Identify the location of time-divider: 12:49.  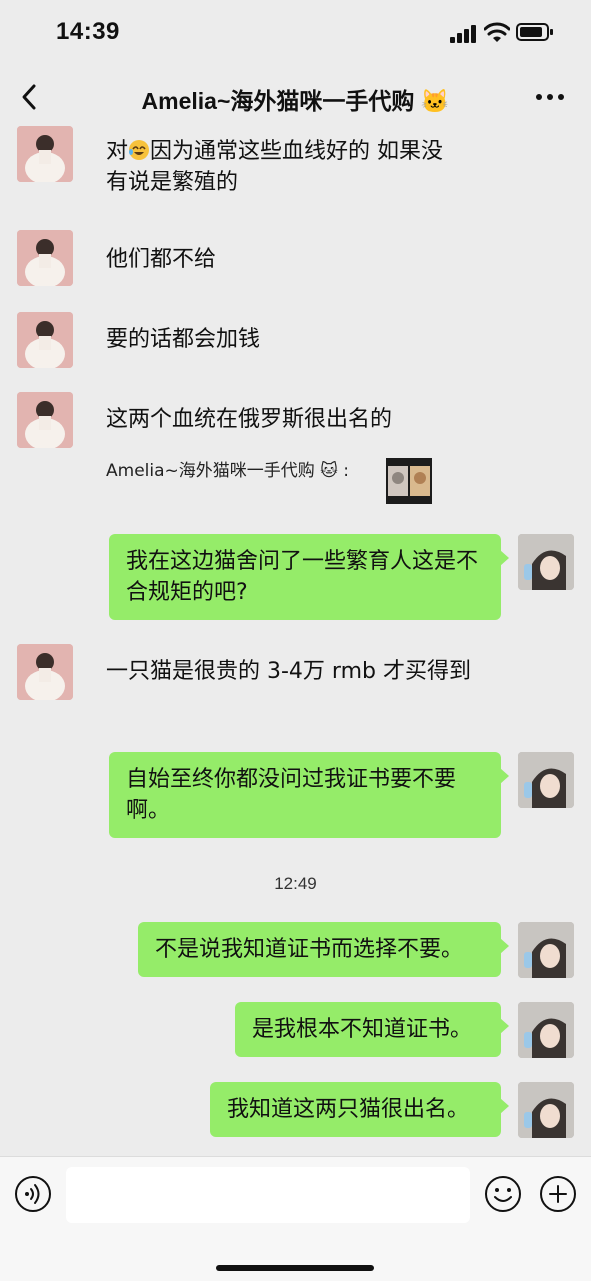
(295, 883).